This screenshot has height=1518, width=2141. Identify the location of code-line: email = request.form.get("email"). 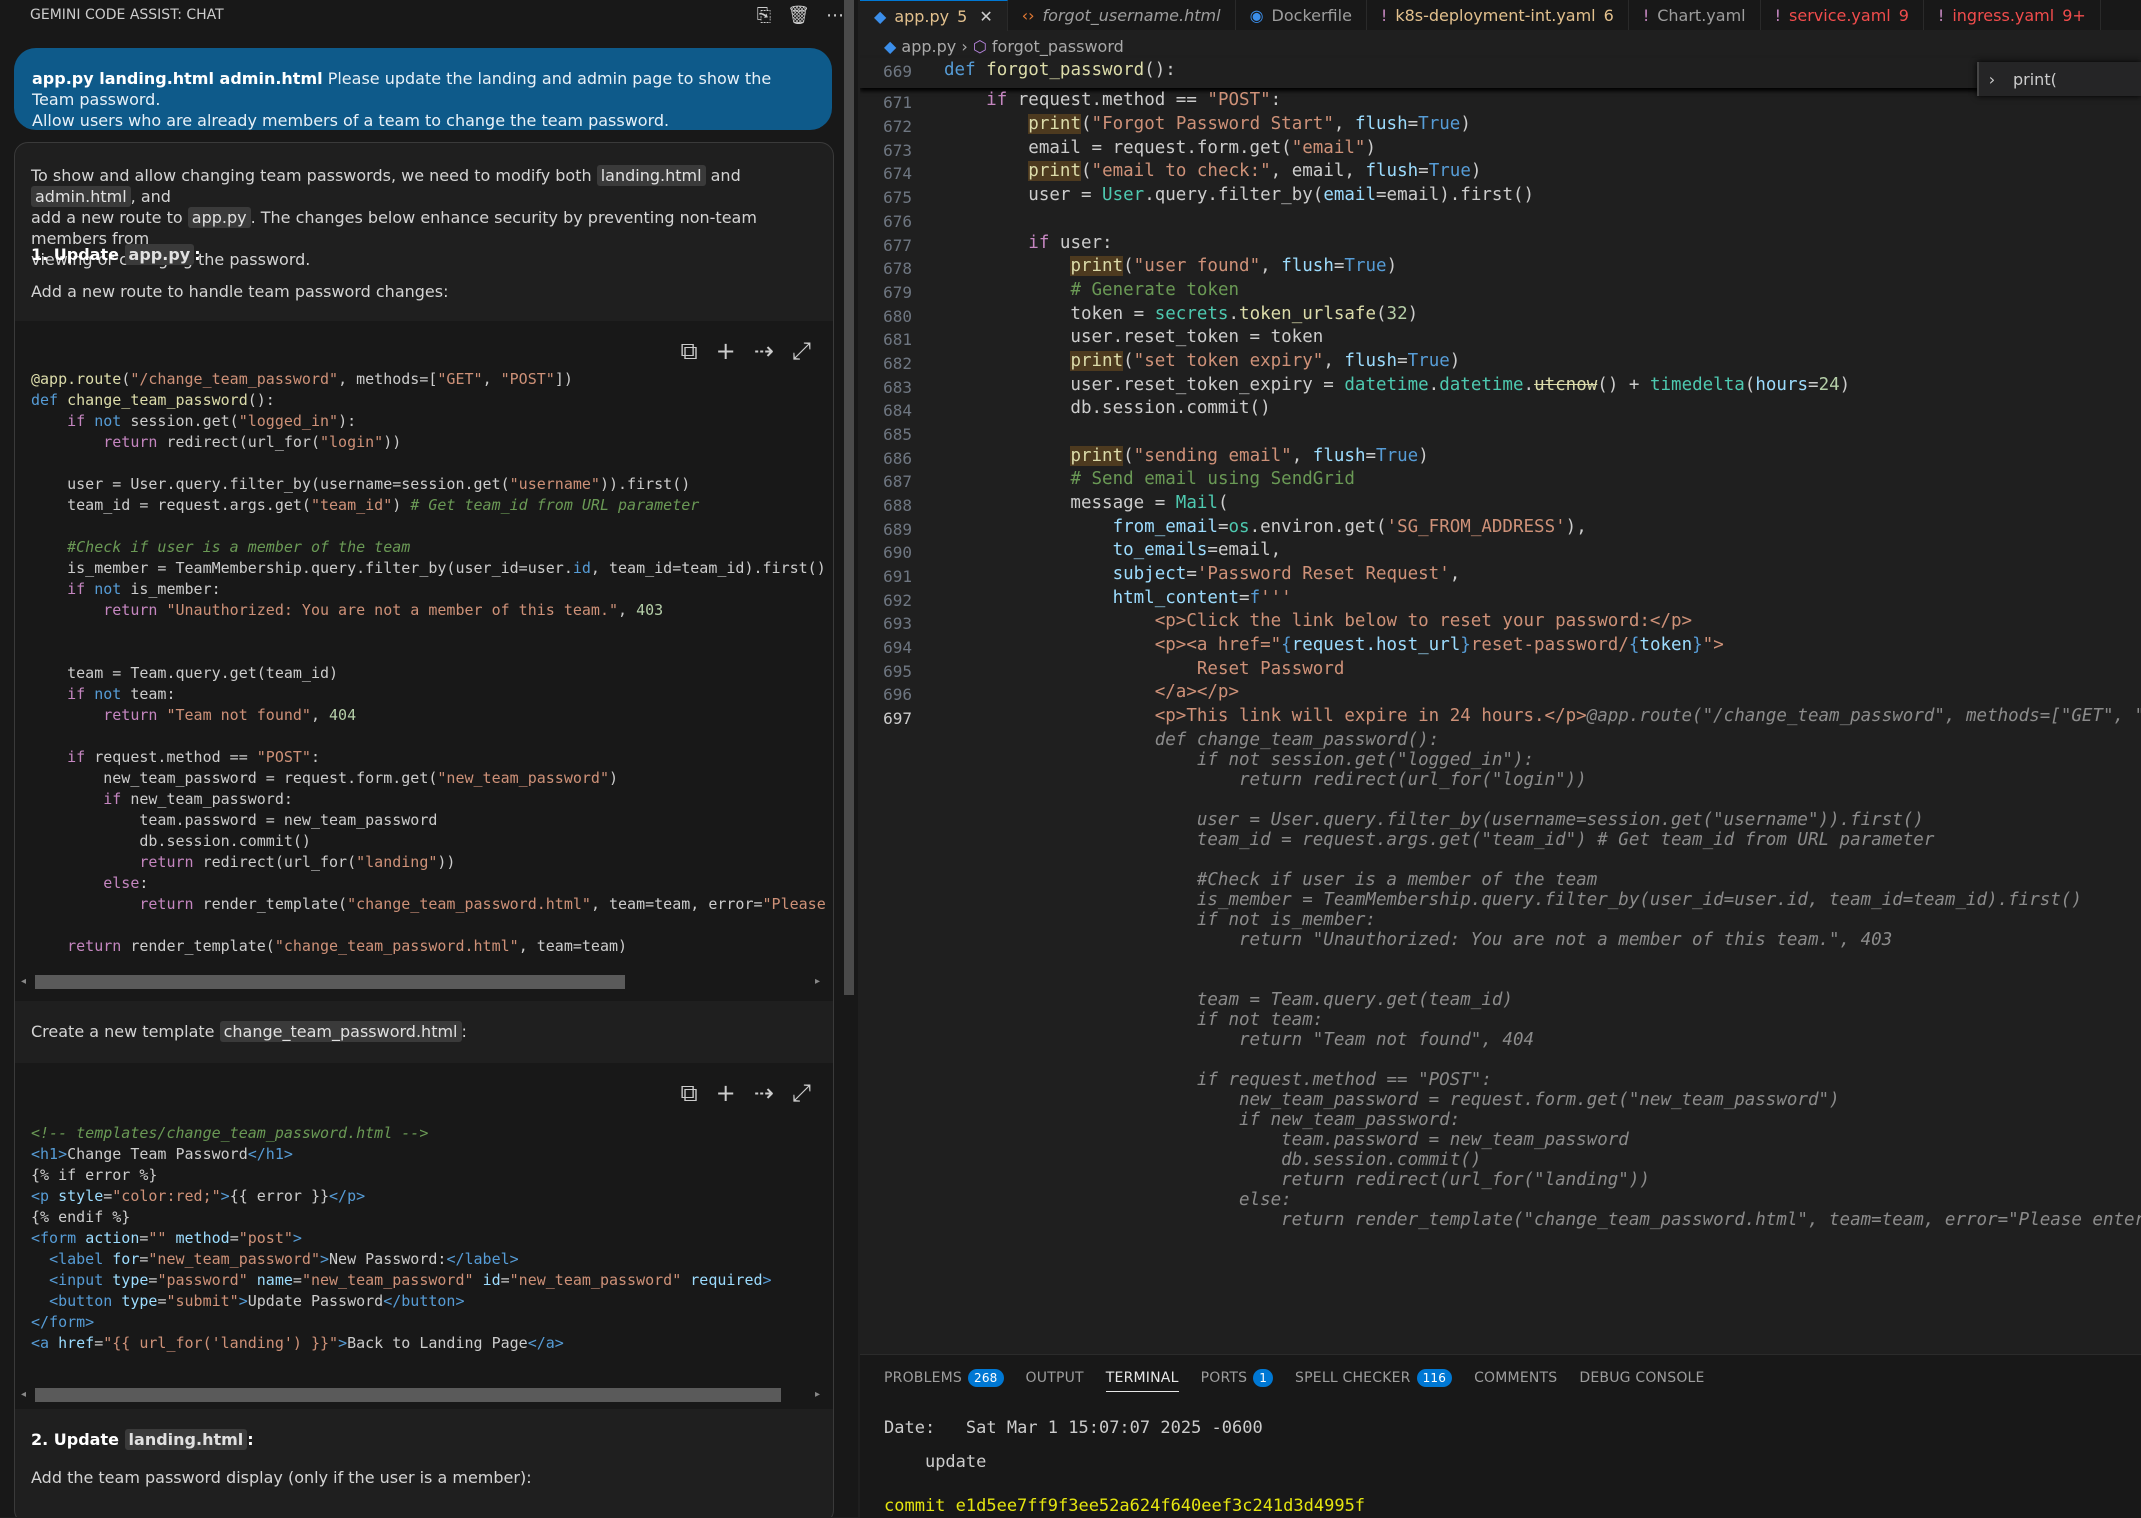
(1160, 148).